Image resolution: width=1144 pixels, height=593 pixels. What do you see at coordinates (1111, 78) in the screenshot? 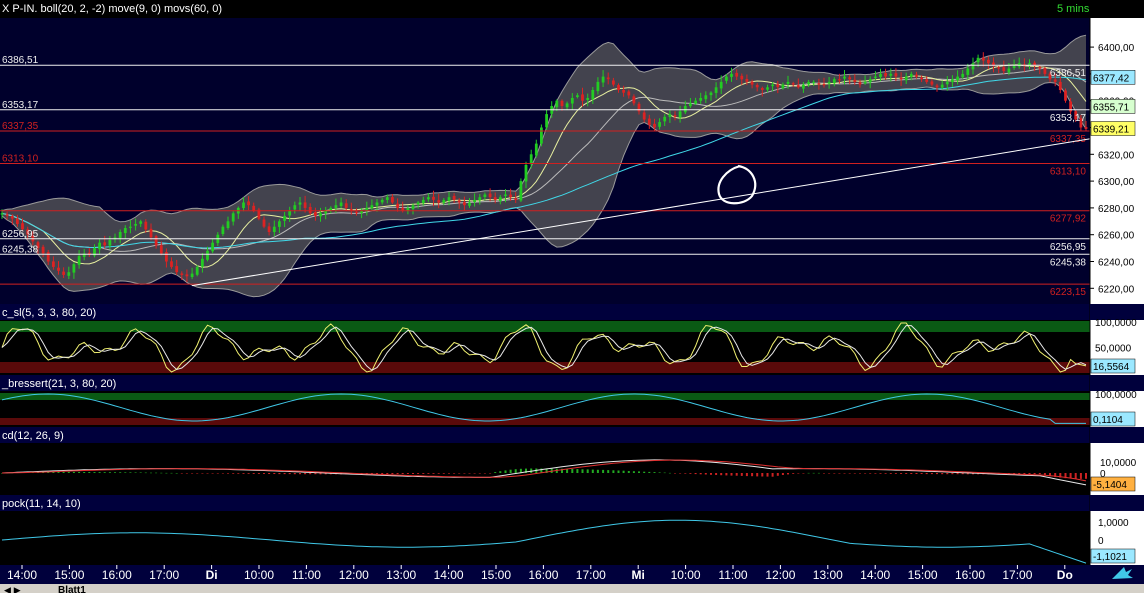
I see `price-badge: 6377,42` at bounding box center [1111, 78].